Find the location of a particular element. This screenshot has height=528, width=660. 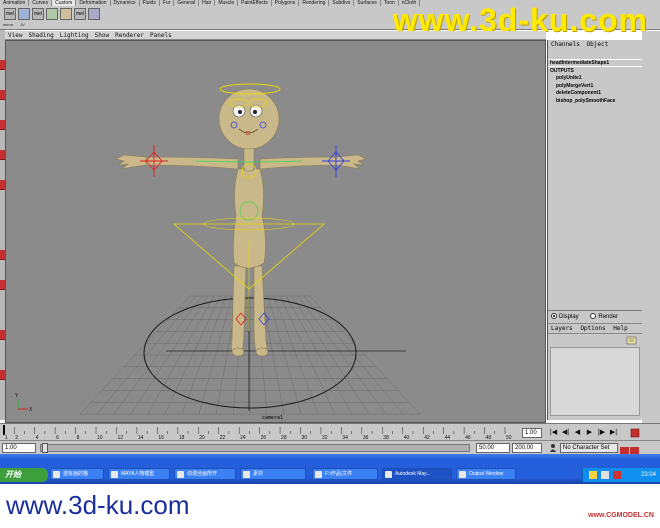

view-axis-icon: Y X is located at coordinates (24, 403).